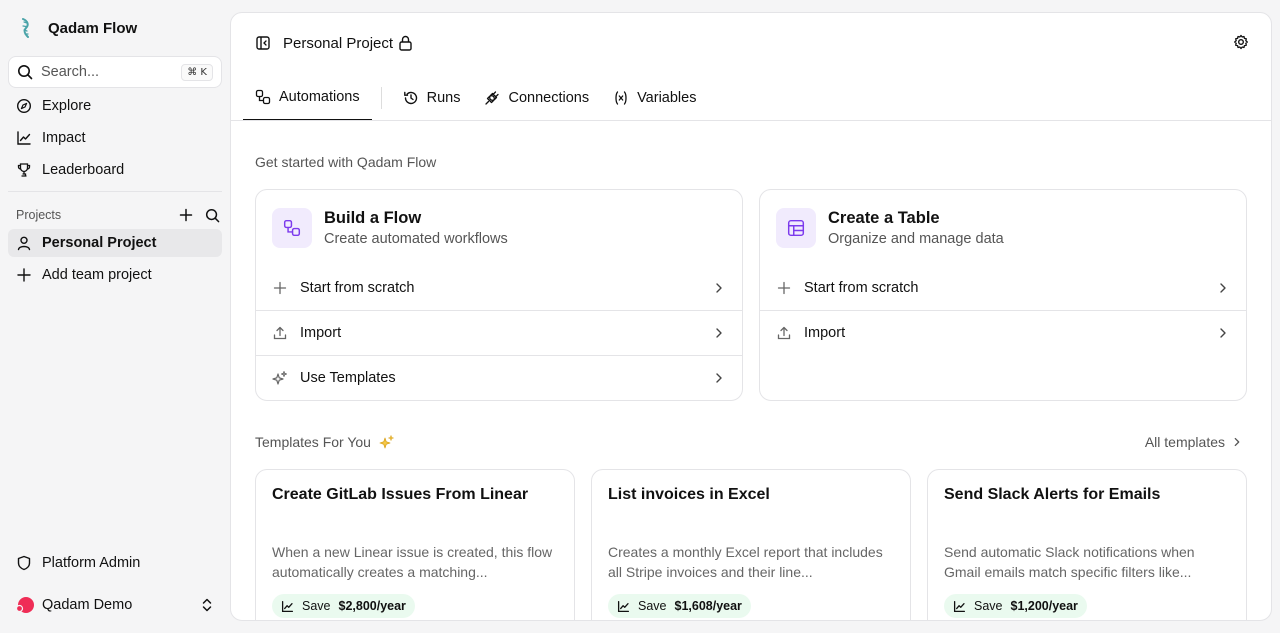  Describe the element at coordinates (405, 43) in the screenshot. I see `lock-icon` at that location.